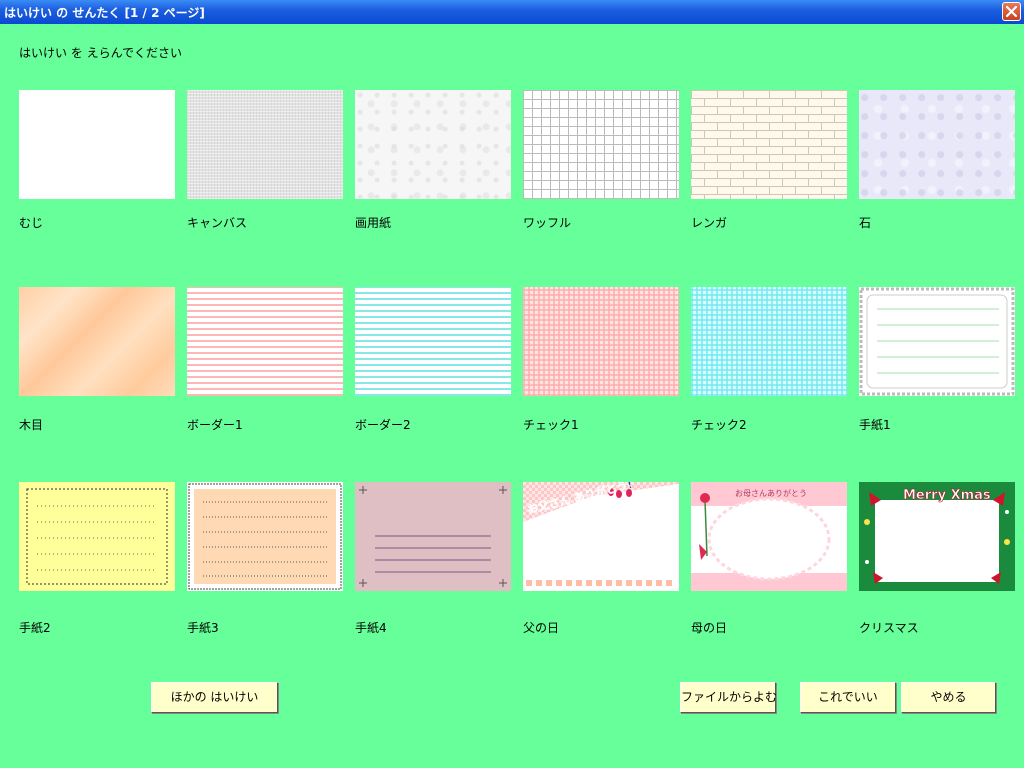 The height and width of the screenshot is (768, 1024). Describe the element at coordinates (719, 425) in the screenshot. I see `background-label: チェック2` at that location.